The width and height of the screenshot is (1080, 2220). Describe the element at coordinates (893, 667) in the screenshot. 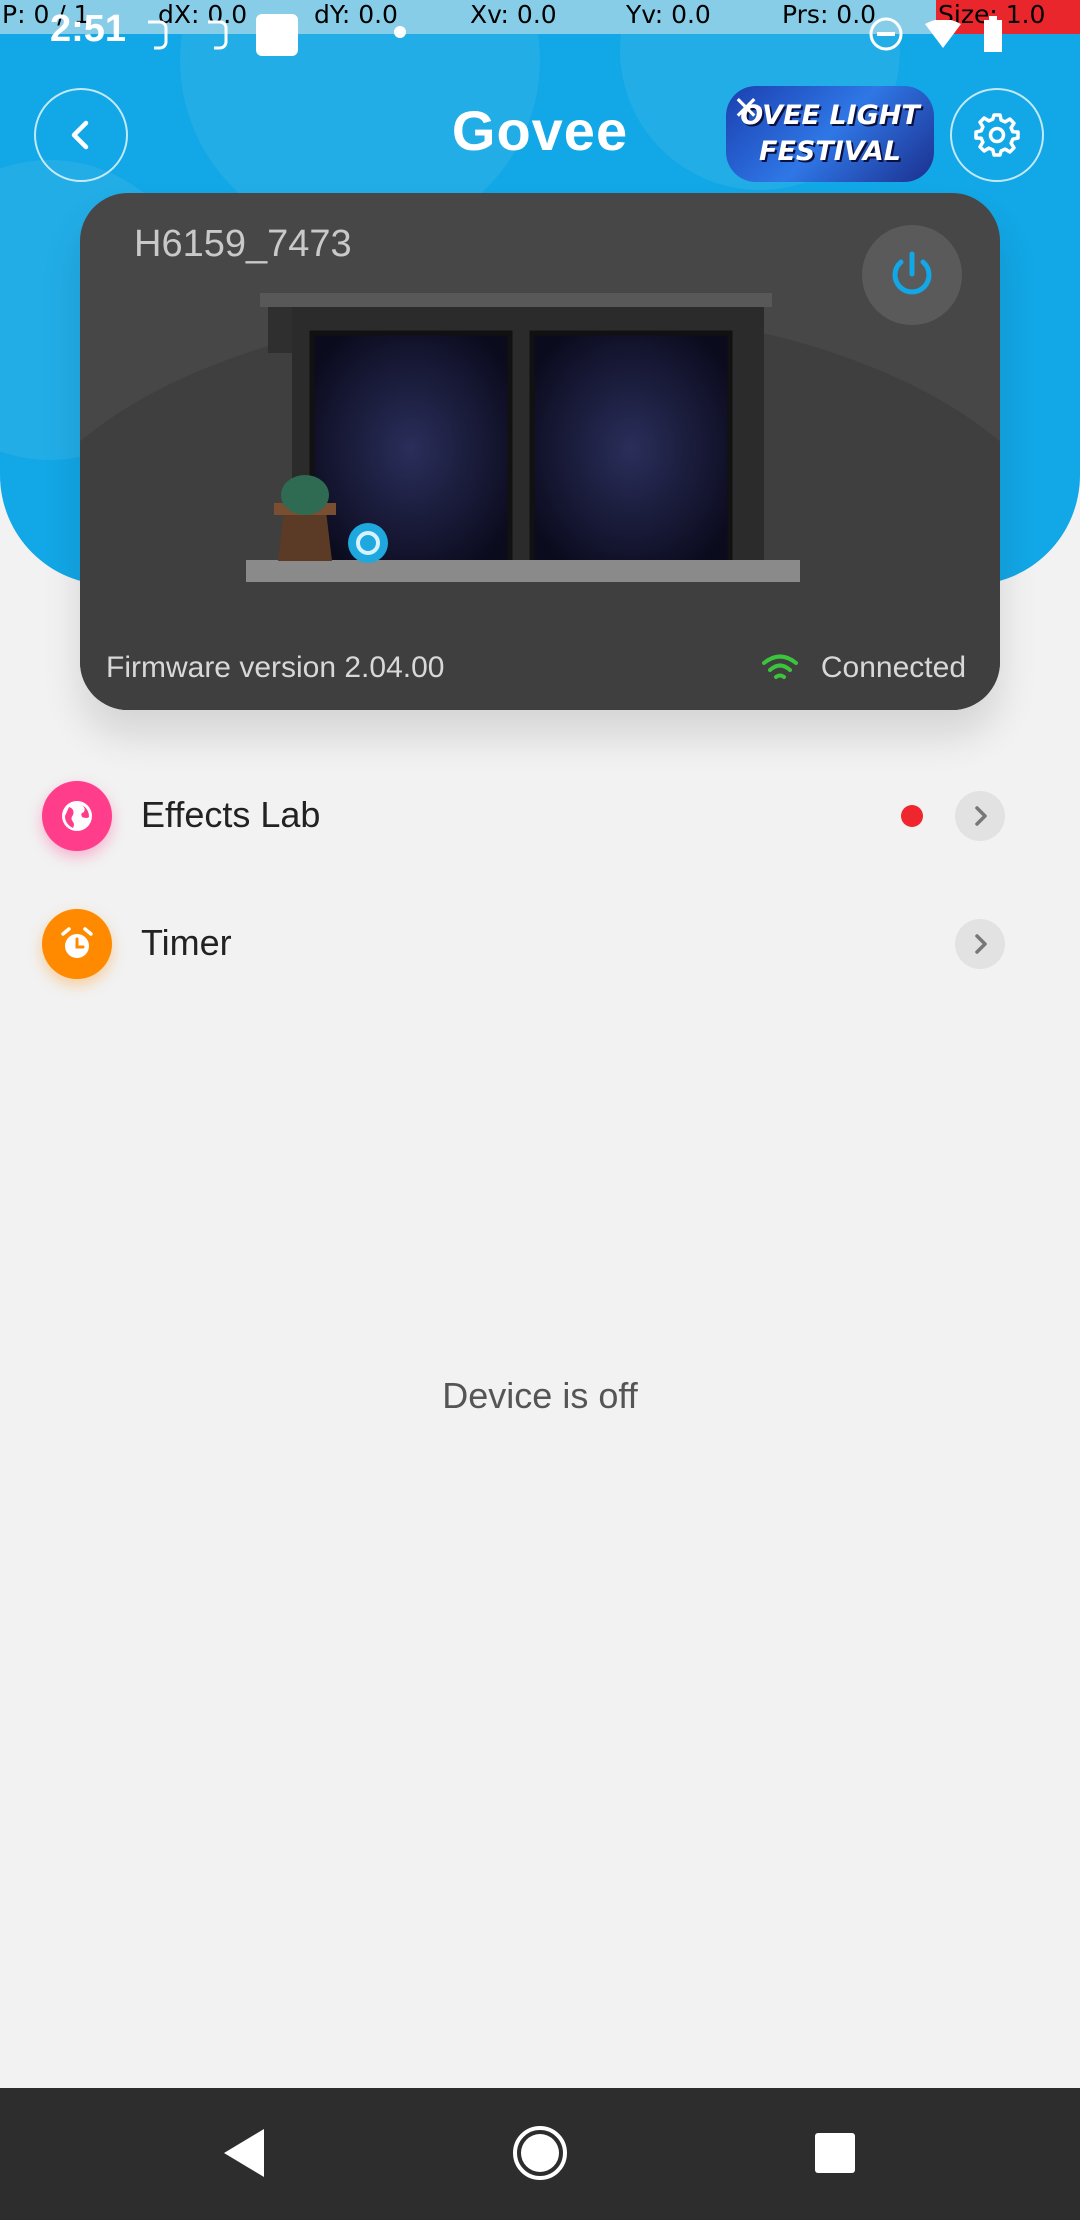

I see `connection-label: Connected` at that location.